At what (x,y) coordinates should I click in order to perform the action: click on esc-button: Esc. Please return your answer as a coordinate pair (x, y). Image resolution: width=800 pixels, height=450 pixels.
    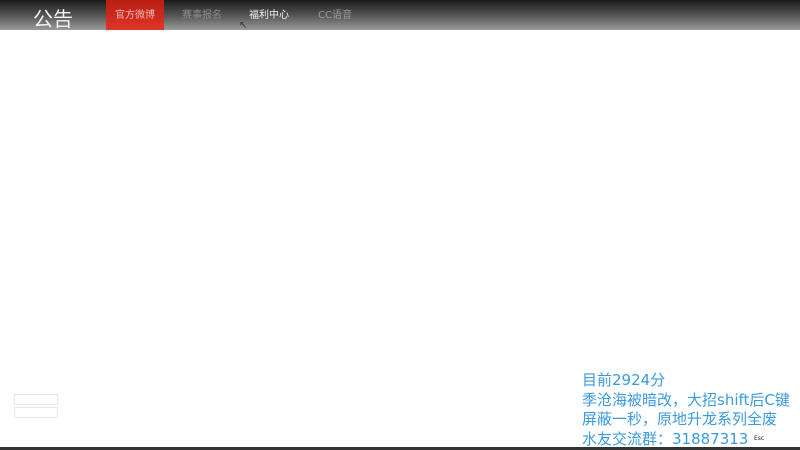
    Looking at the image, I should click on (759, 438).